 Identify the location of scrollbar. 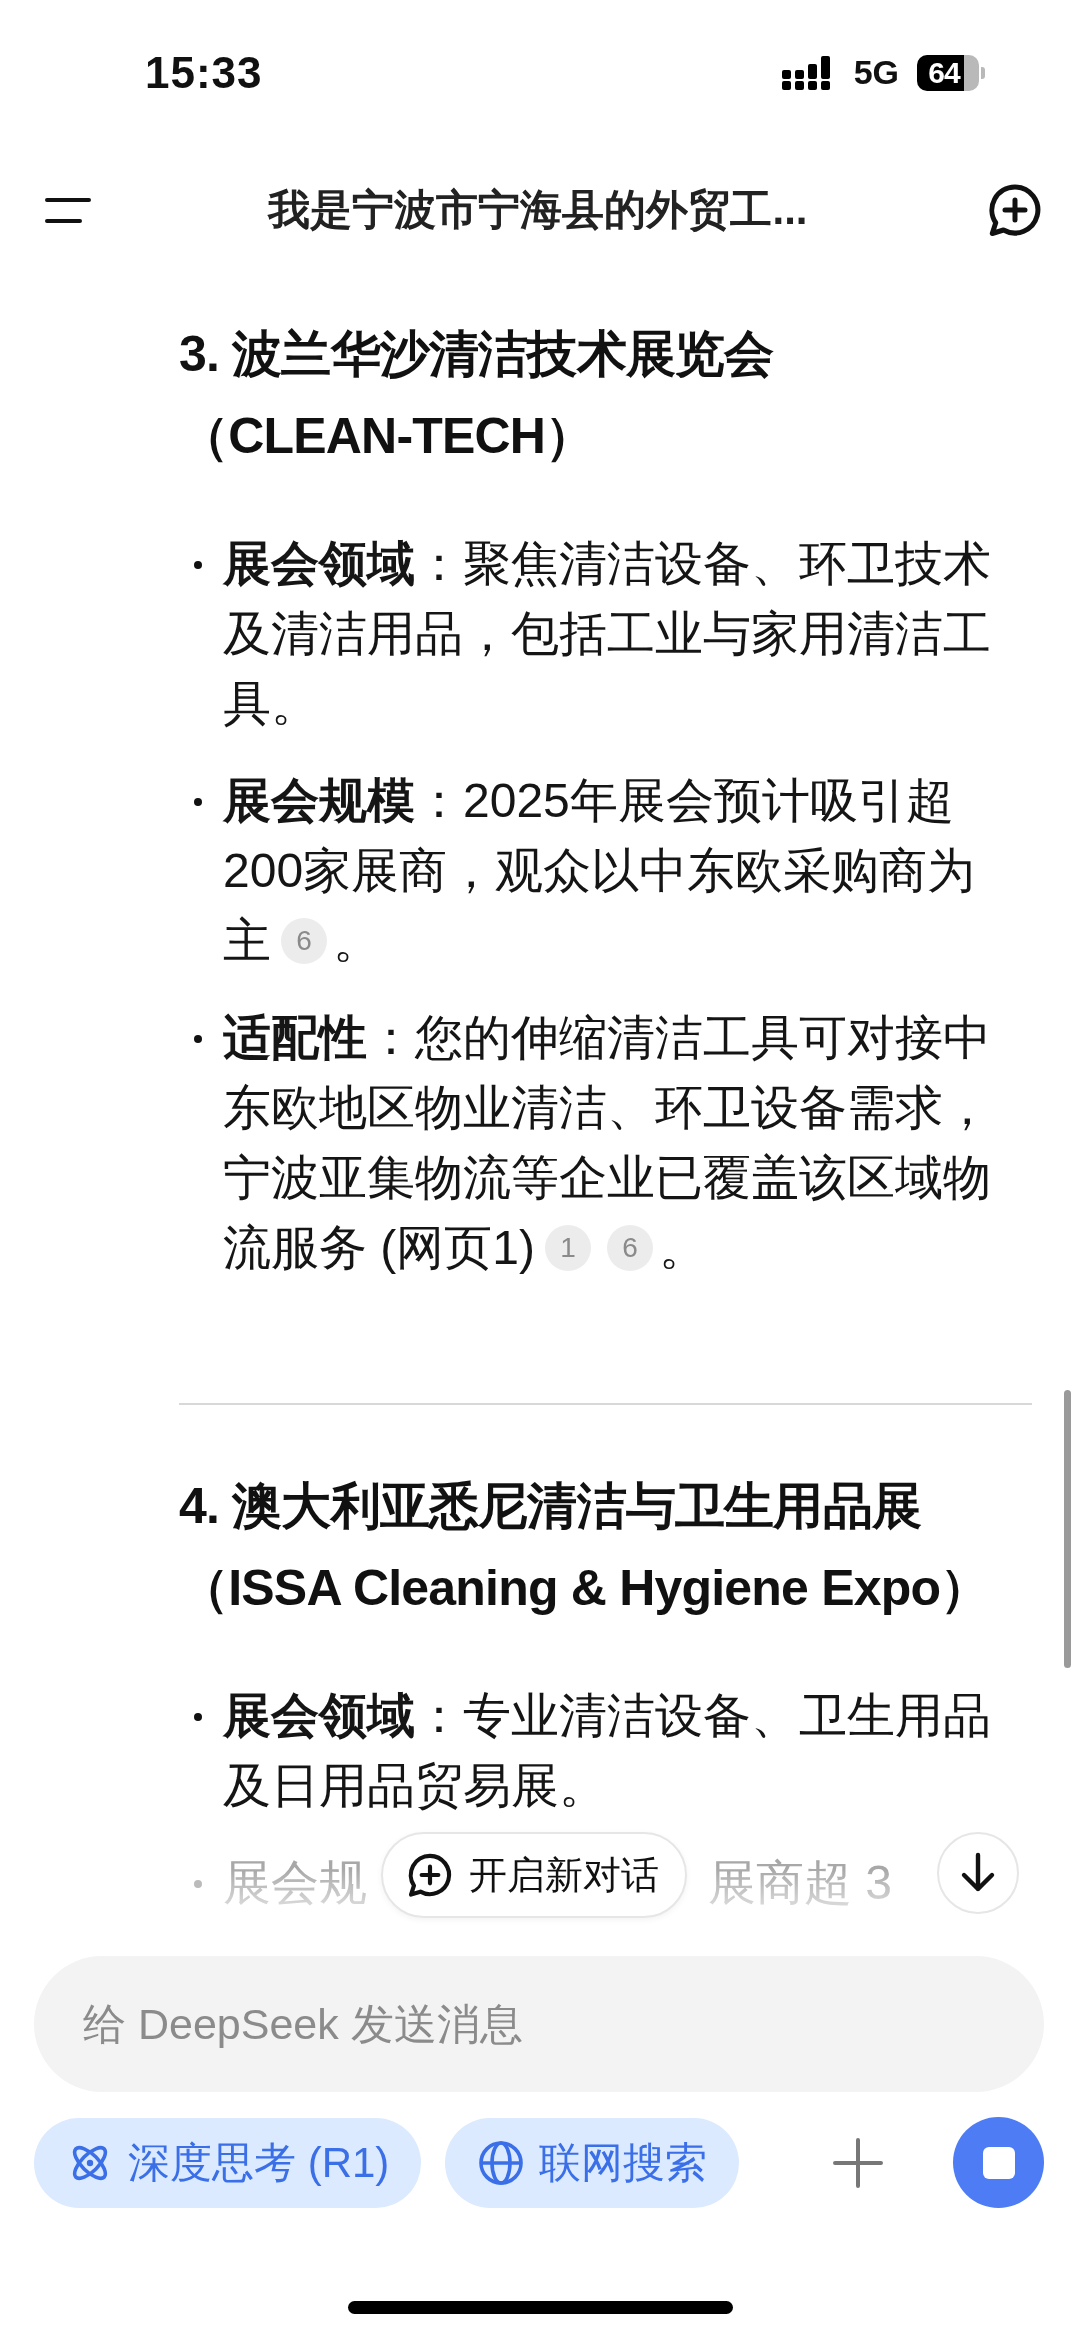
(1067, 1529).